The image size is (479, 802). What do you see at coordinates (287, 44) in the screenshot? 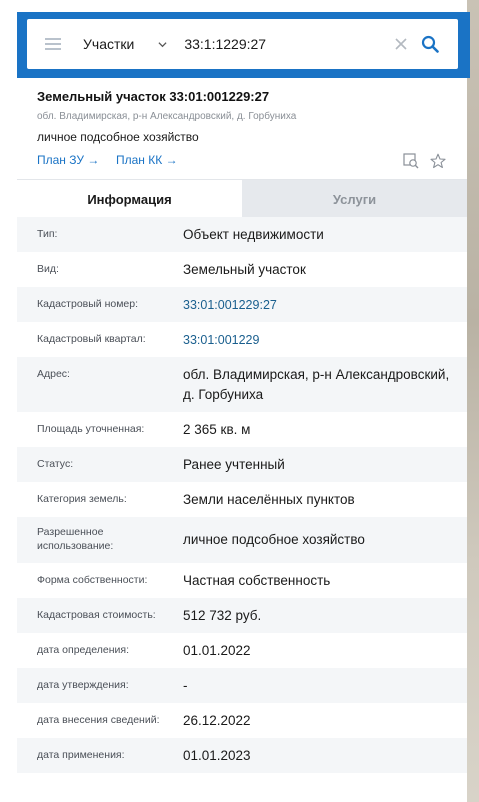
I see `search-input` at bounding box center [287, 44].